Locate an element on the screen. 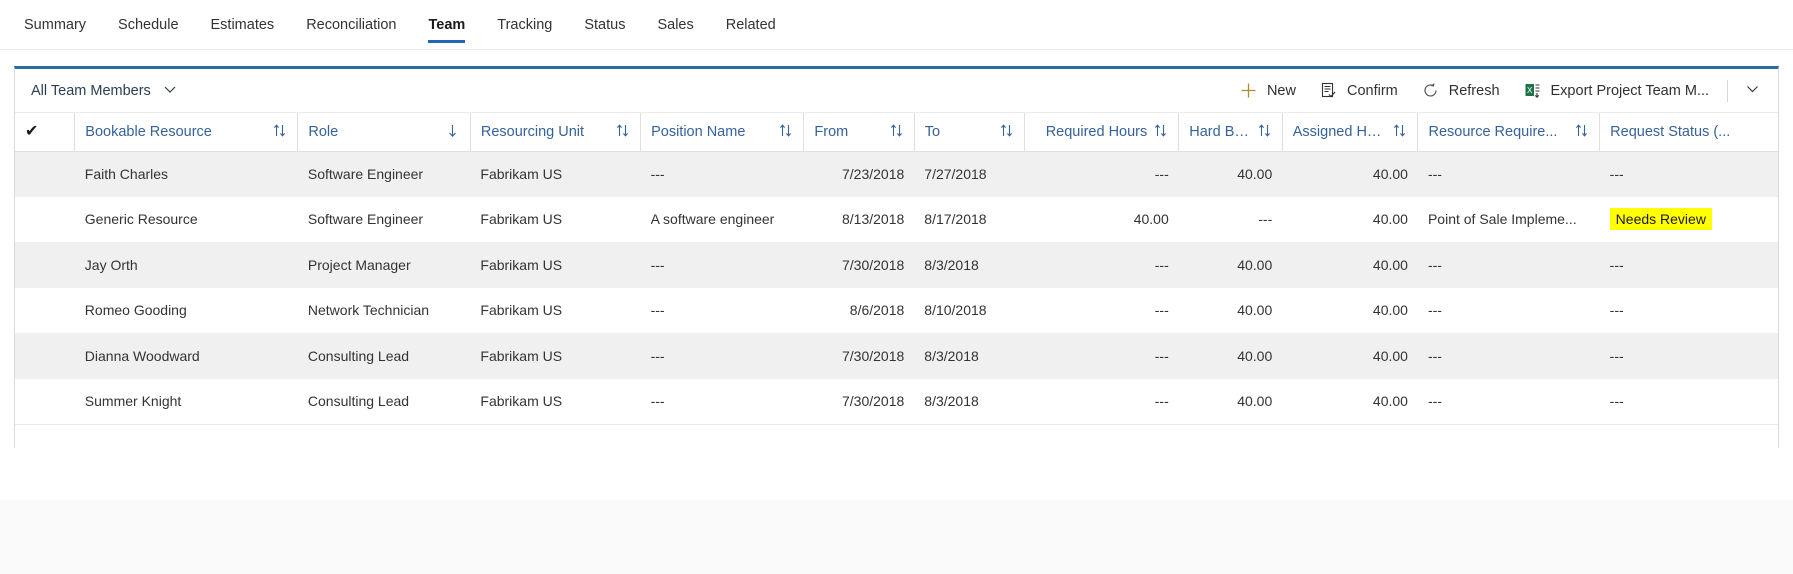 The image size is (1793, 574). tab-label: Estimates is located at coordinates (242, 24).